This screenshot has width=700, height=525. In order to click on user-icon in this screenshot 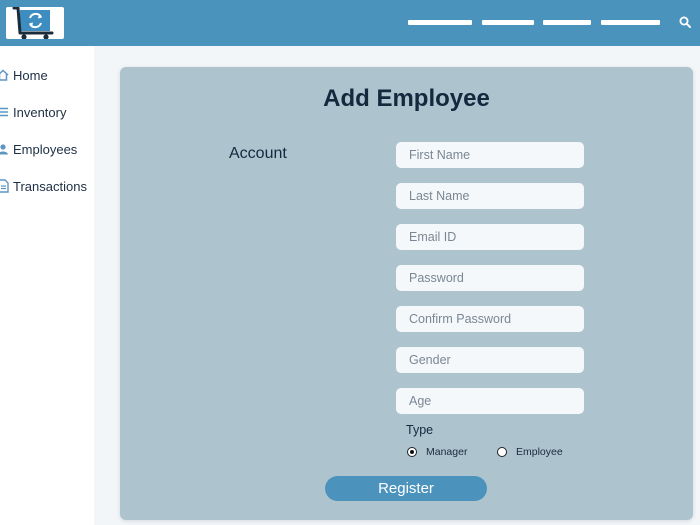, I will do `click(4, 149)`.